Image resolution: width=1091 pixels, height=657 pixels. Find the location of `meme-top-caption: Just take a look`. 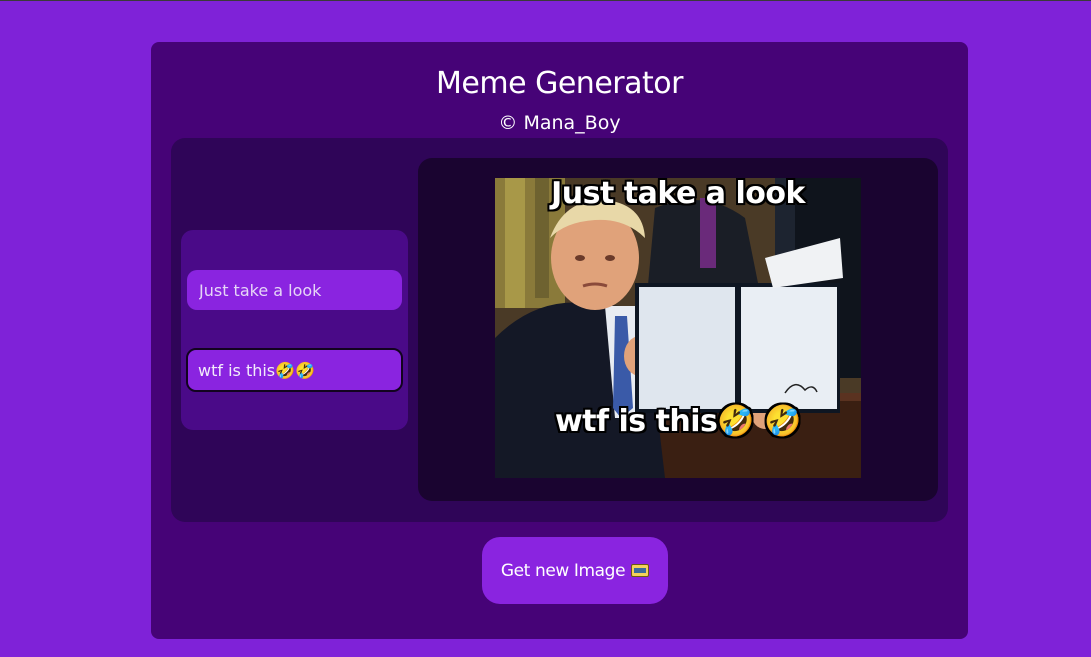

meme-top-caption: Just take a look is located at coordinates (678, 194).